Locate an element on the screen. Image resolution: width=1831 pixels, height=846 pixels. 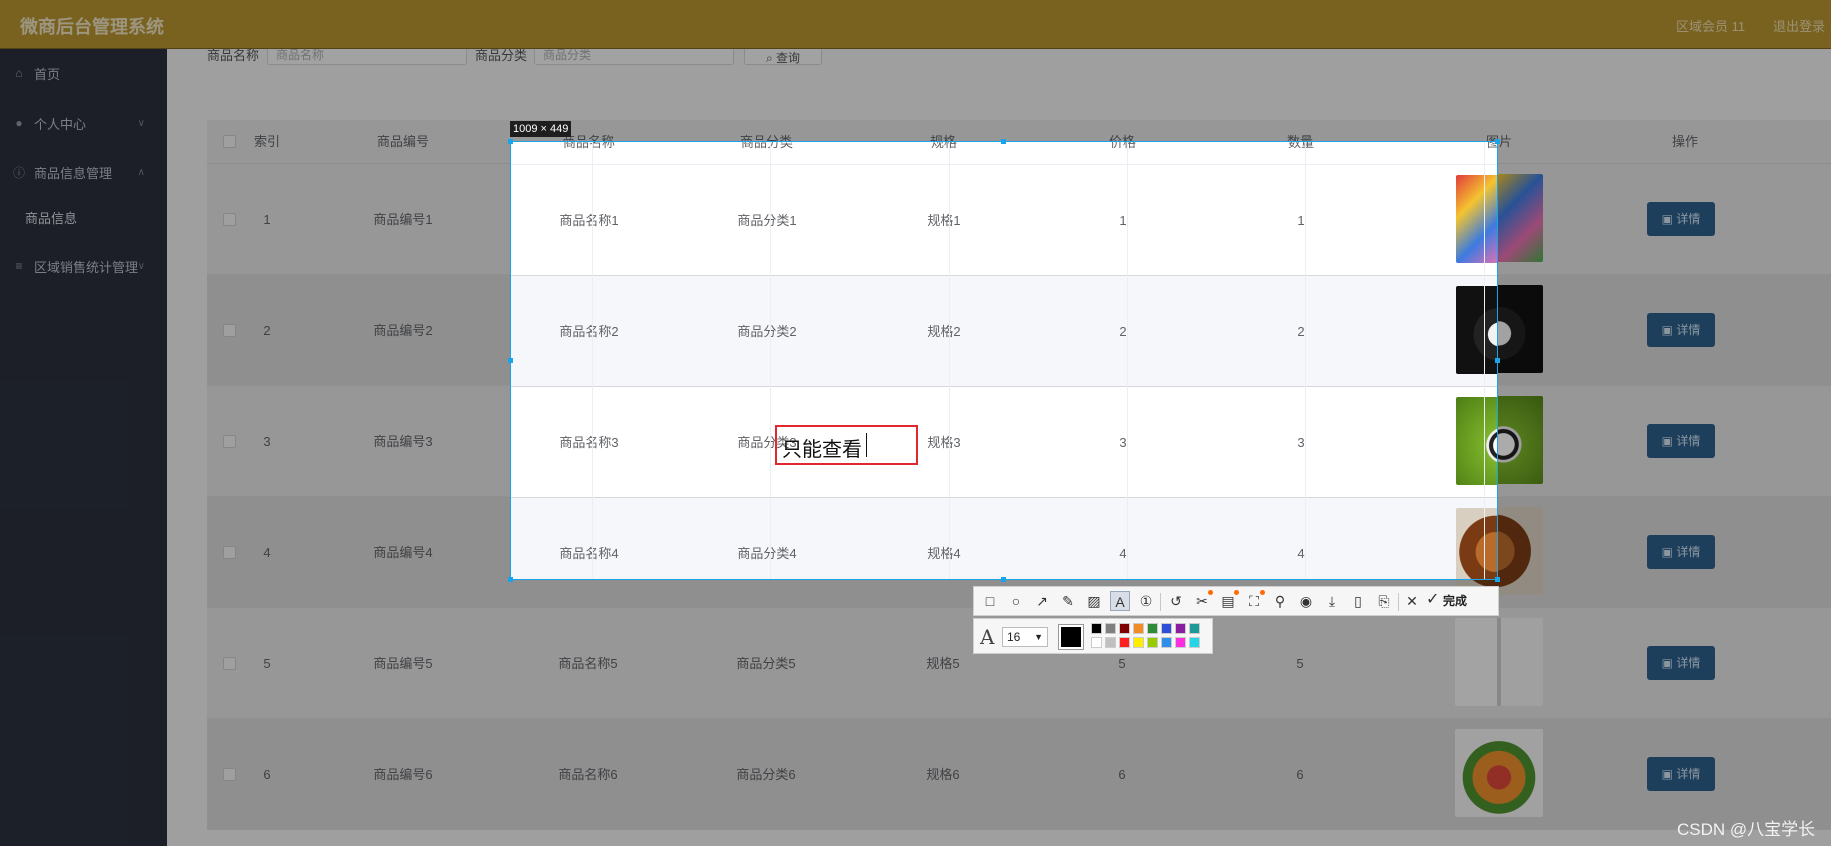
cell-category: 商品分类2 is located at coordinates (767, 331).